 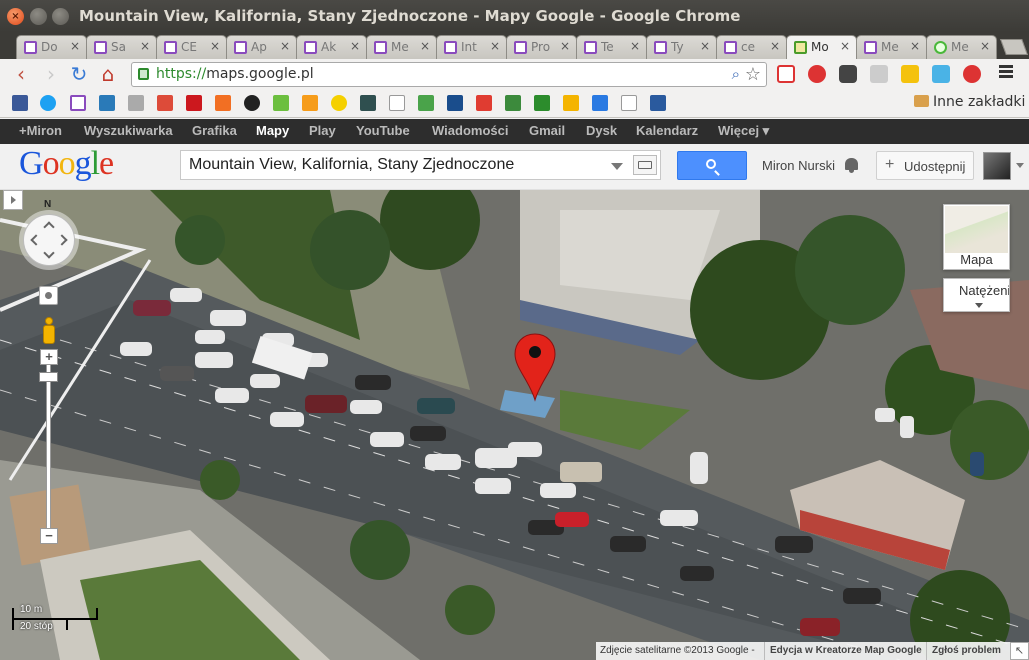 I want to click on gbar-item-5: YouTube, so click(x=383, y=130).